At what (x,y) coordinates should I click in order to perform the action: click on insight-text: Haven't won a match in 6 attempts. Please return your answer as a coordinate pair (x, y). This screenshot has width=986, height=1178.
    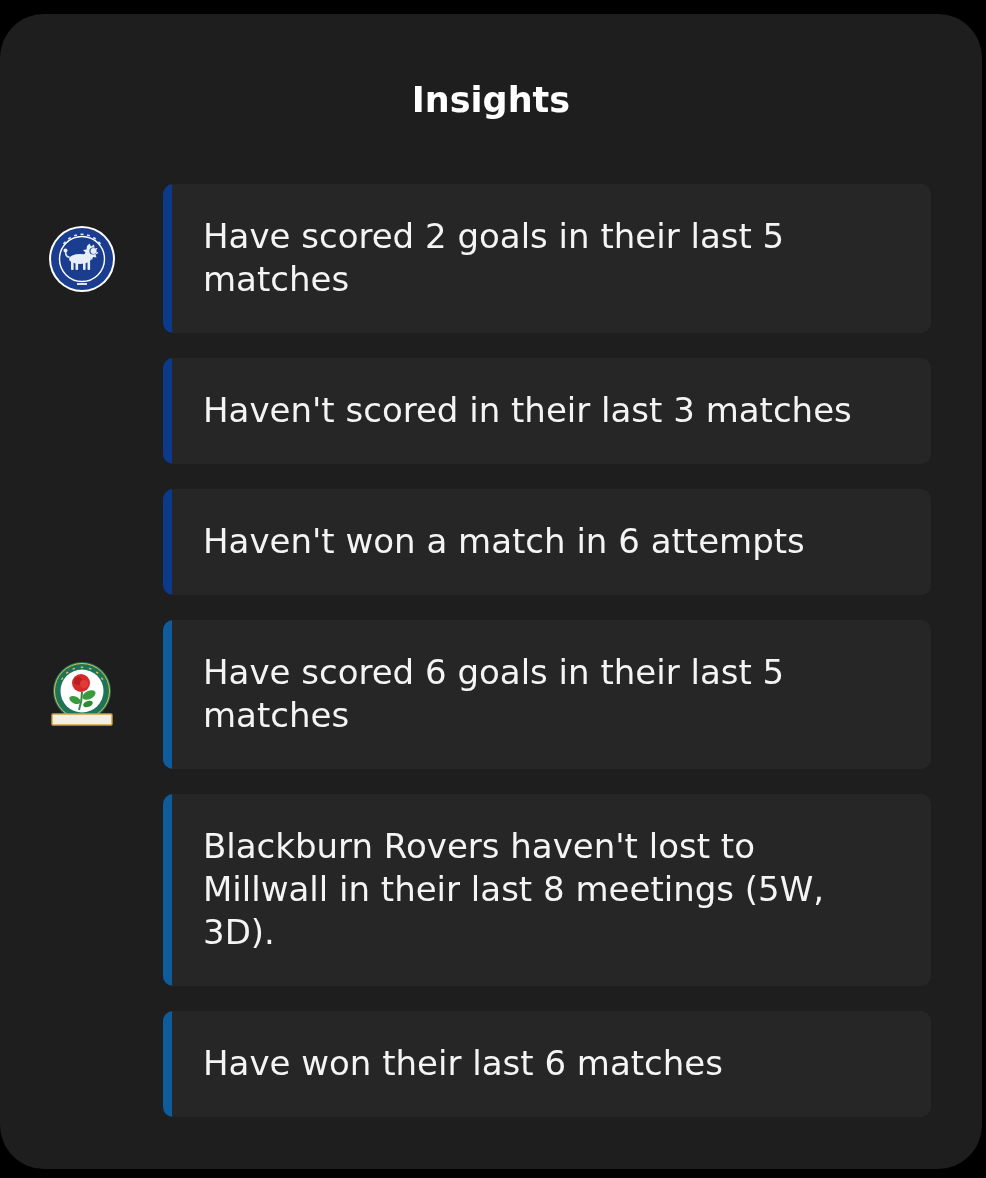
    Looking at the image, I should click on (504, 541).